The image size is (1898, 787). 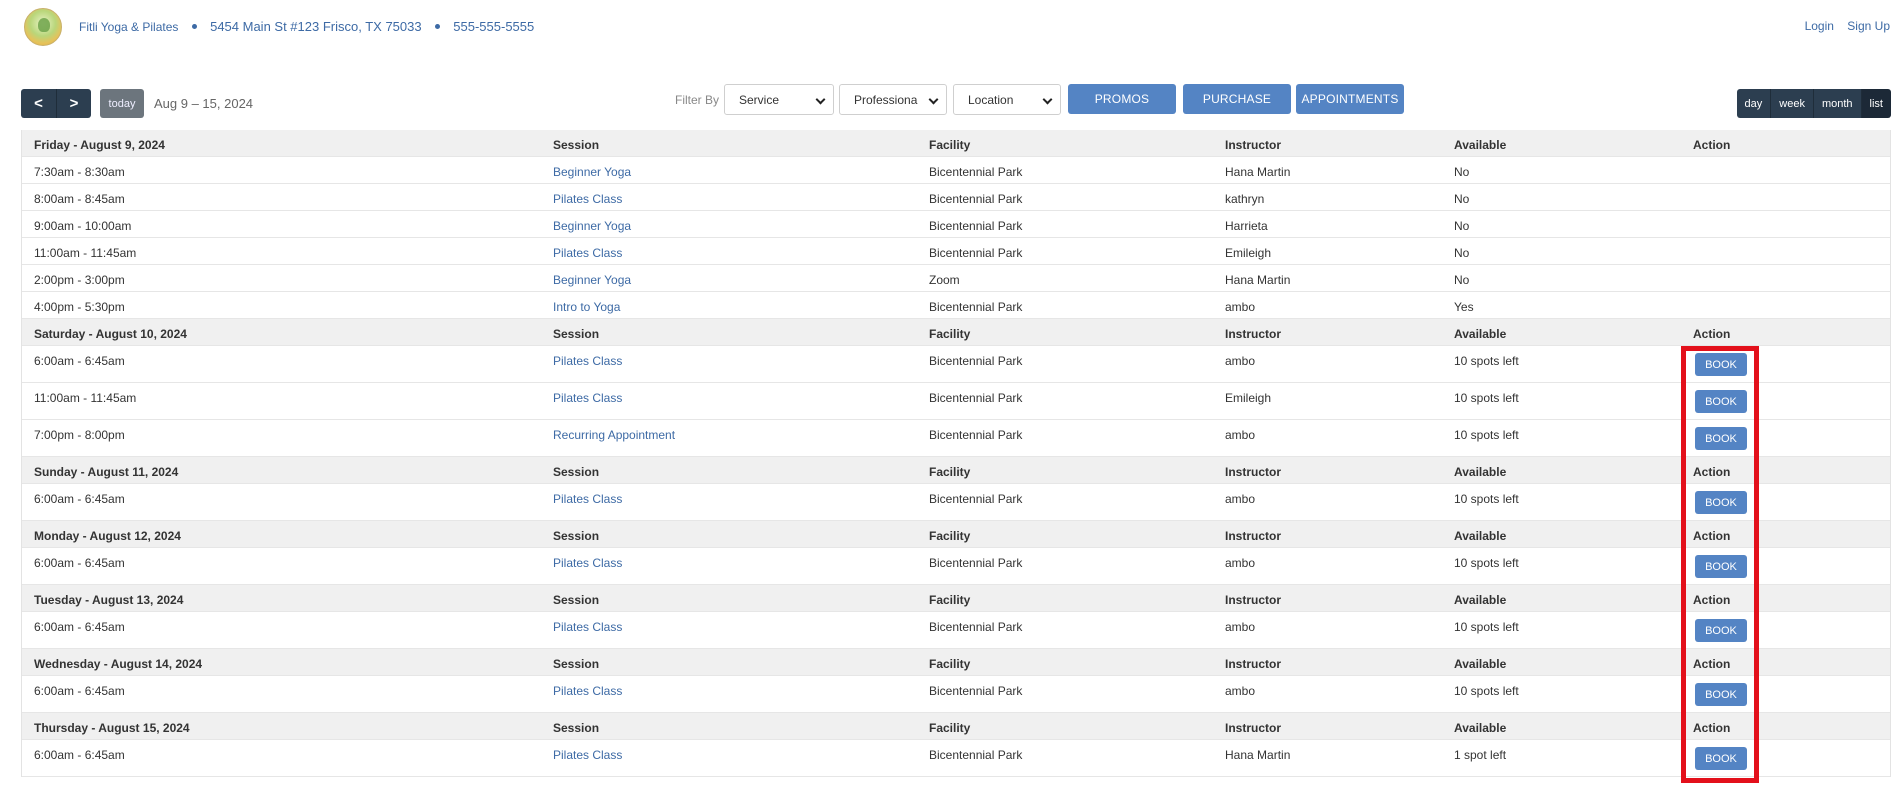 What do you see at coordinates (1842, 26) in the screenshot?
I see `auth-links: Login Sign Up` at bounding box center [1842, 26].